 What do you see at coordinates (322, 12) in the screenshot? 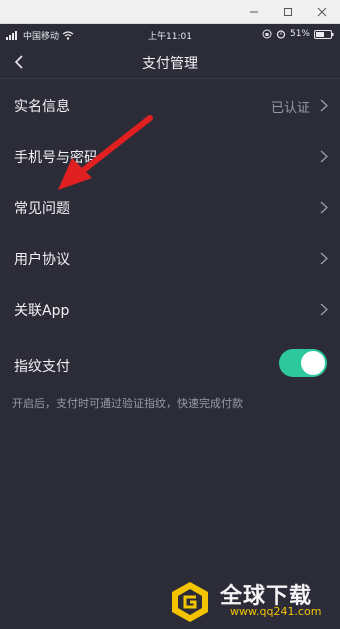
I see `close-icon` at bounding box center [322, 12].